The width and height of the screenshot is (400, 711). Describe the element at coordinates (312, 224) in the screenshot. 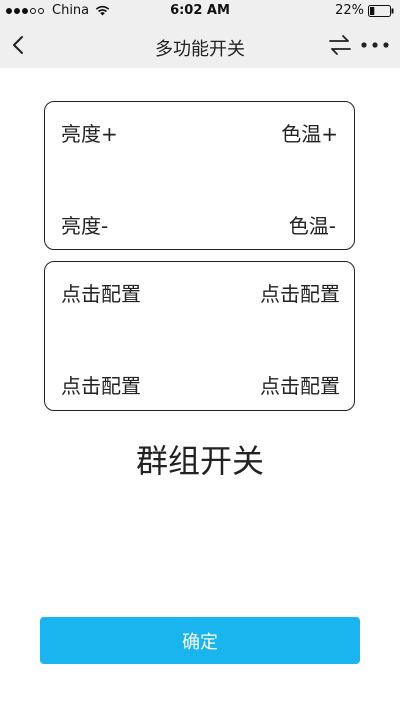

I see `color-temp-down-button: 色温-` at that location.